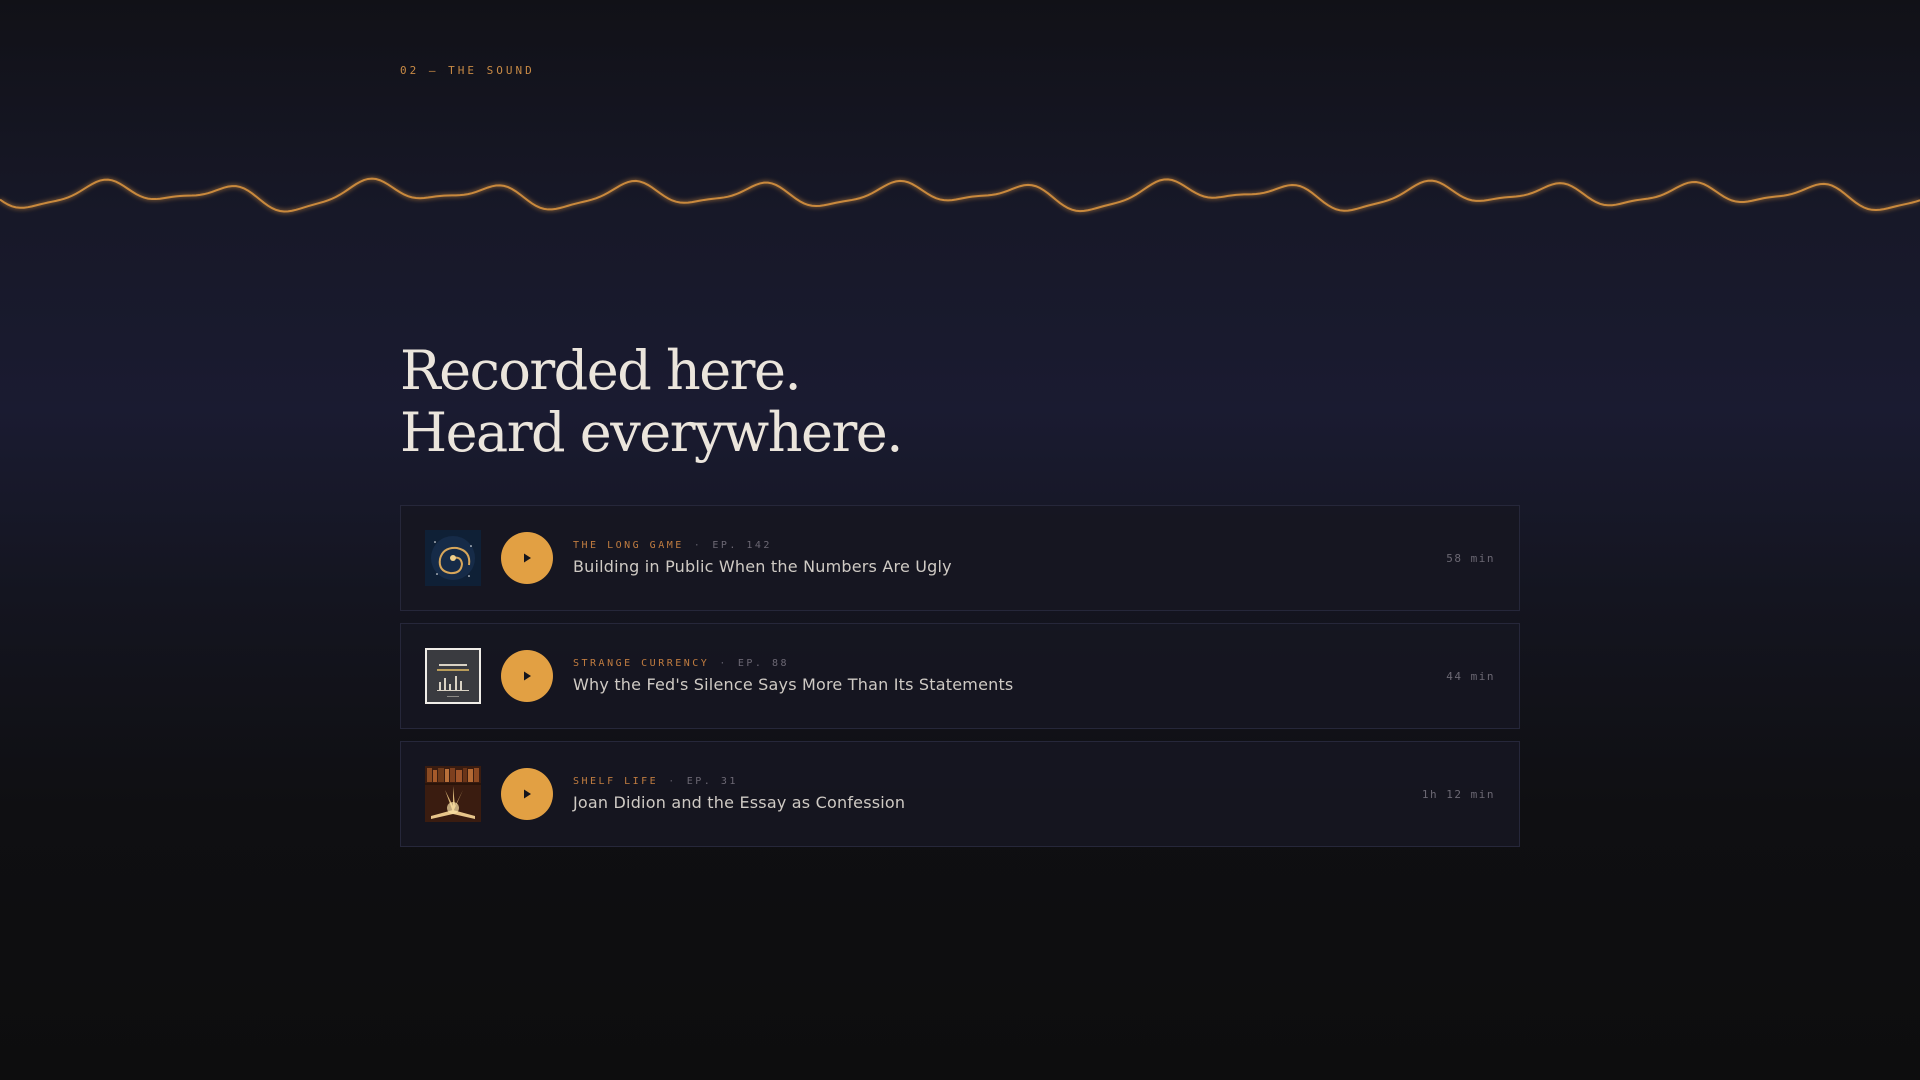 This screenshot has width=1920, height=1080. What do you see at coordinates (467, 70) in the screenshot?
I see `section-eyebrow: 02 — THE SOUND` at bounding box center [467, 70].